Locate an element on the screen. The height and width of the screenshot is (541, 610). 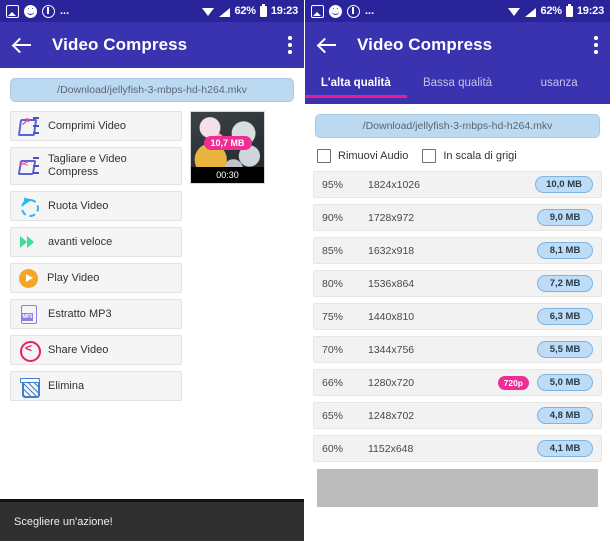
quality-row: 70% 1344x756 5,5 MB is located at coordinates (457, 349).